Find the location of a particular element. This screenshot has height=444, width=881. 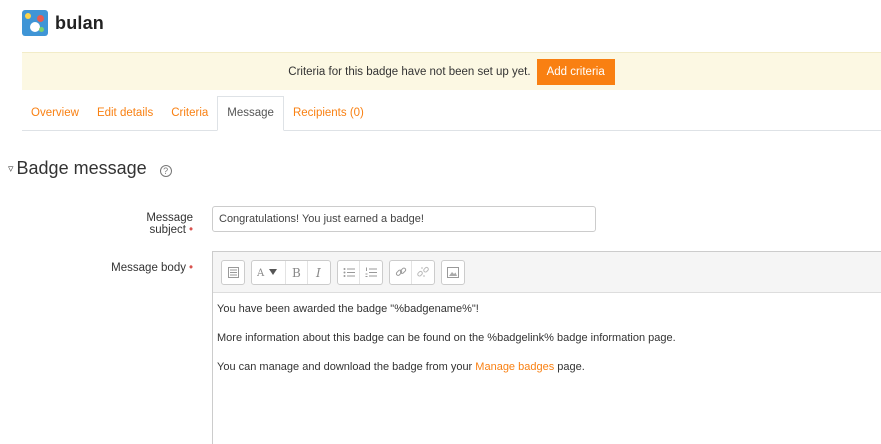

tab-edit-details: Edit details is located at coordinates (125, 113).